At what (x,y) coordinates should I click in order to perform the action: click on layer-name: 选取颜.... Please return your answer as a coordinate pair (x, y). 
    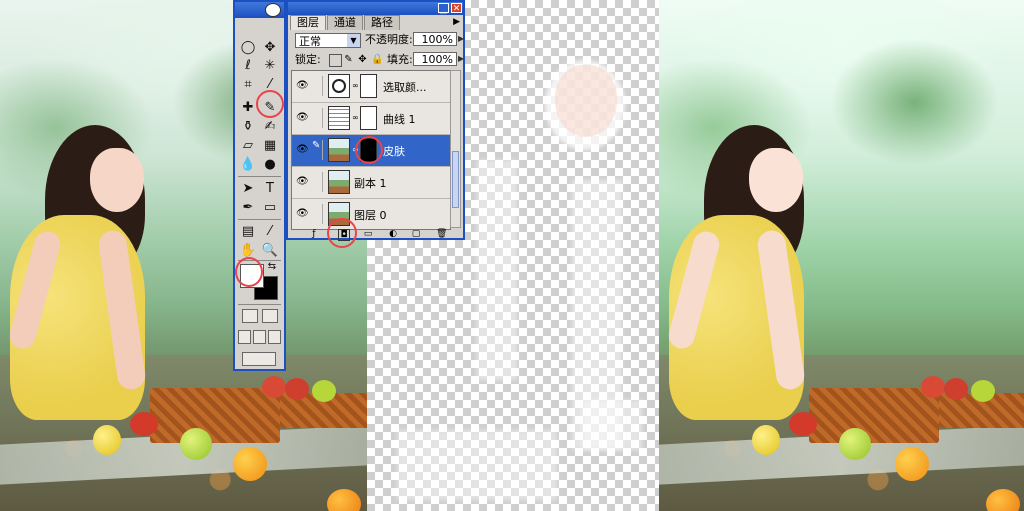
    Looking at the image, I should click on (405, 87).